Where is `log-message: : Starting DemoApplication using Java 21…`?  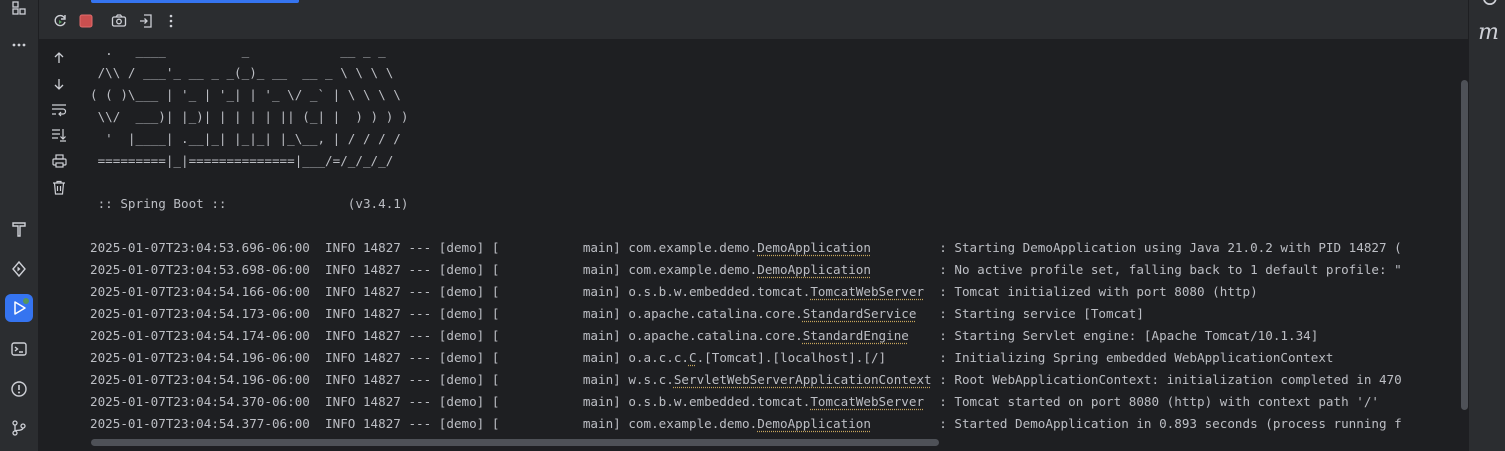
log-message: : Starting DemoApplication using Java 21… is located at coordinates (1170, 247).